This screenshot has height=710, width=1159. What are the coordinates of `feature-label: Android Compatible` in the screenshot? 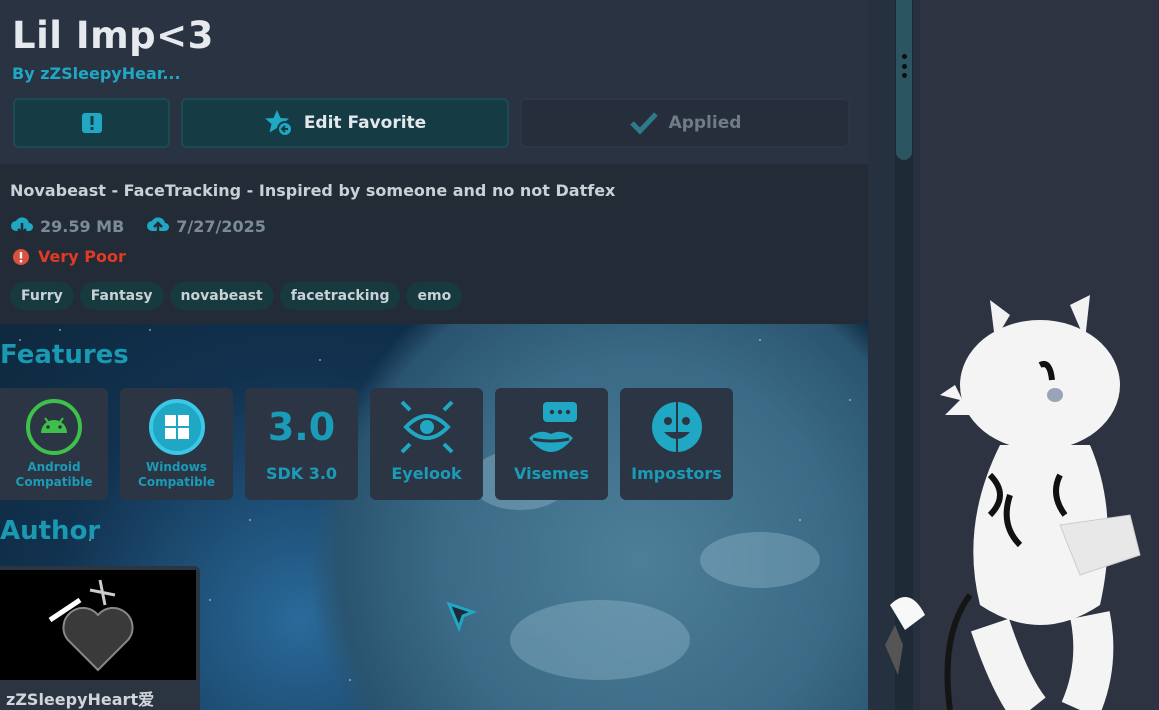 It's located at (54, 475).